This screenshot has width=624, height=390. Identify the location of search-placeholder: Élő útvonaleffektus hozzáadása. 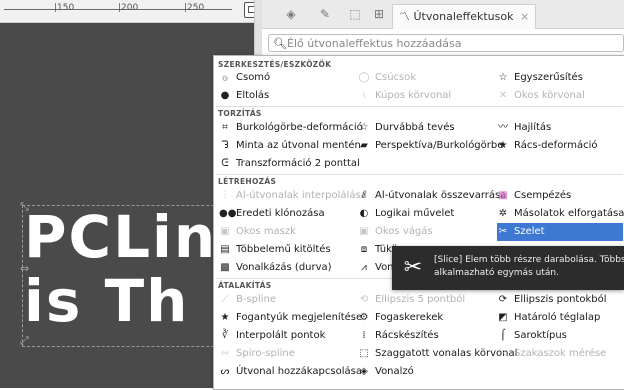
(374, 43).